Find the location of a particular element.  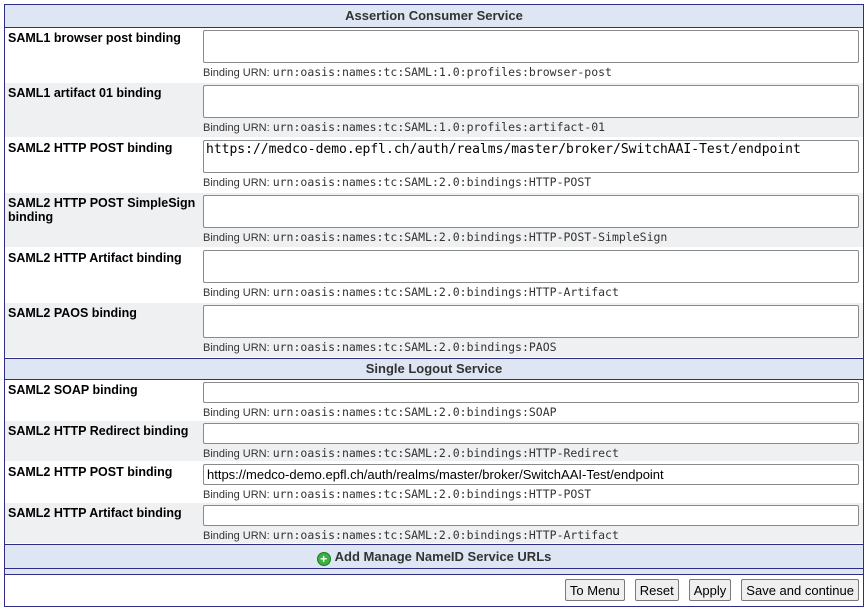

to-menu-button: To Menu is located at coordinates (594, 590).